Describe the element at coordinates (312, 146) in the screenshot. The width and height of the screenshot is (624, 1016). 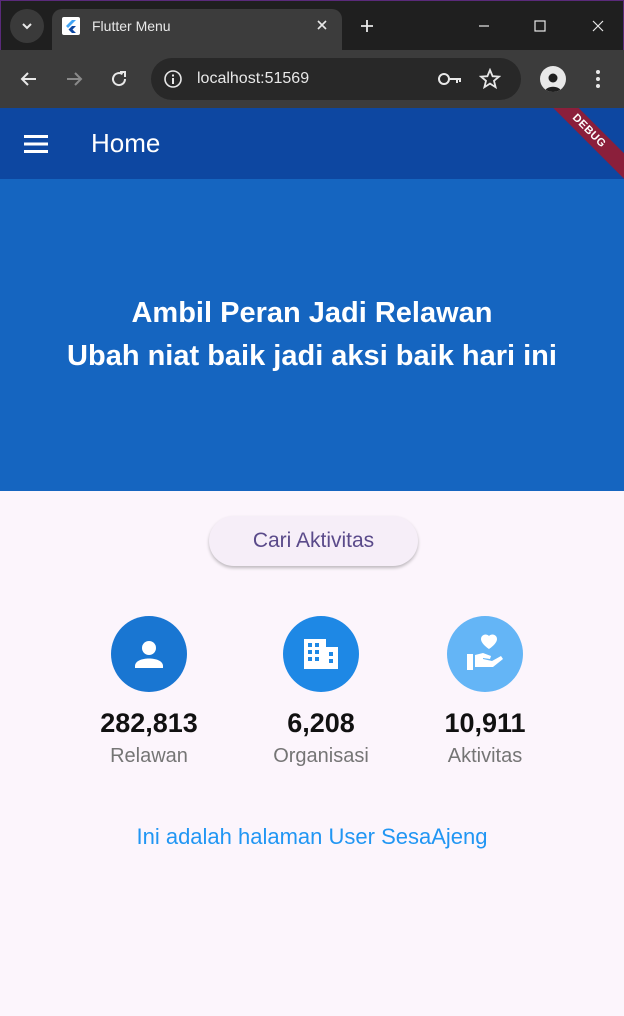
I see `app-bar: Home DEBUG` at that location.